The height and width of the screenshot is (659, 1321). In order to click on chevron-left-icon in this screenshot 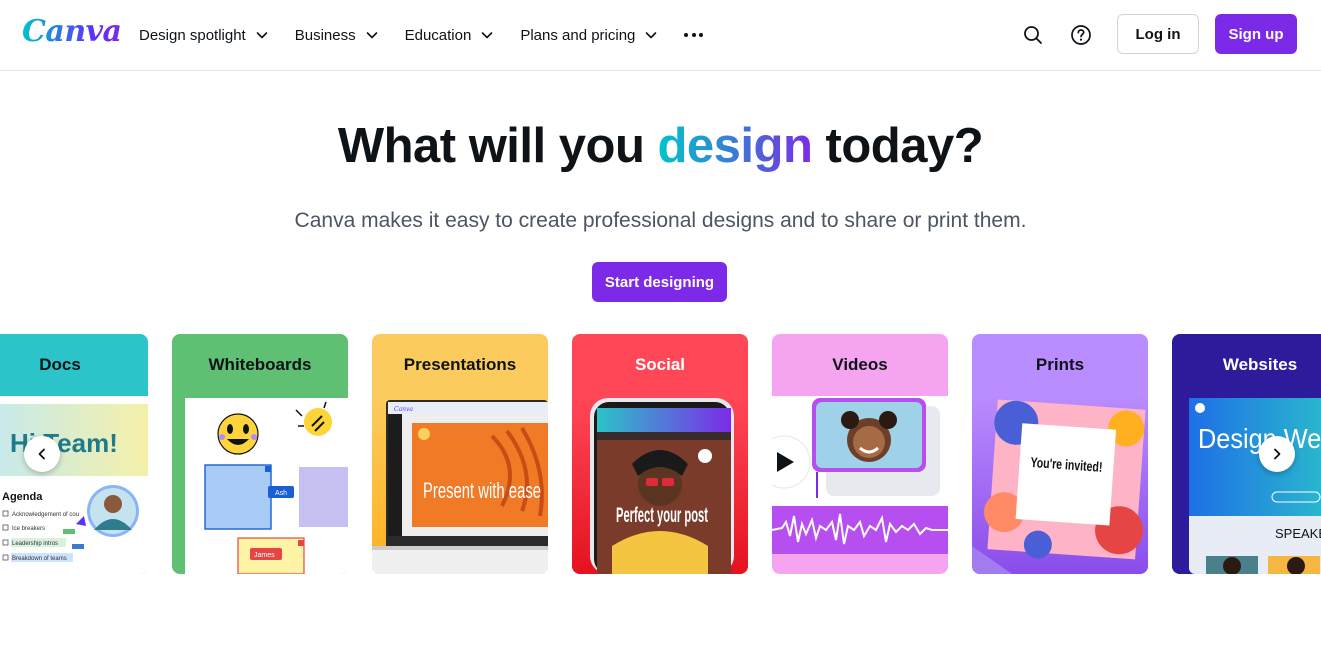, I will do `click(41, 454)`.